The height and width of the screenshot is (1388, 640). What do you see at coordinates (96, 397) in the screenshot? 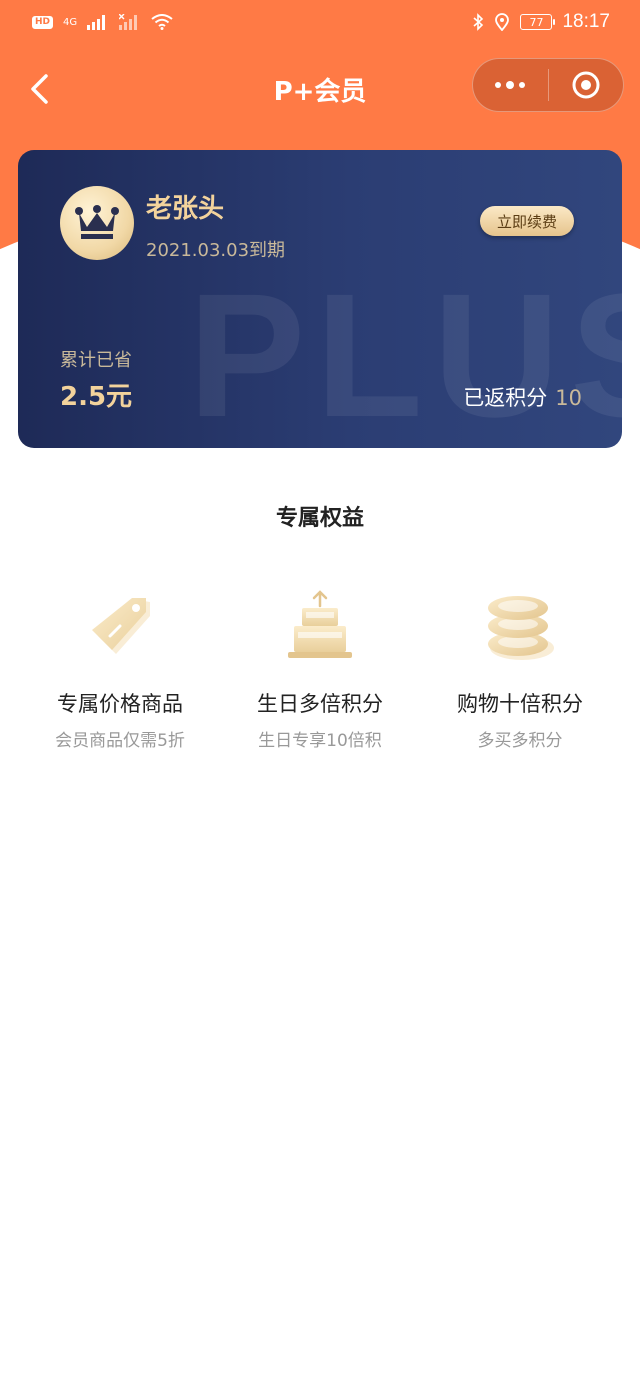
I see `saved-value: 2.5元` at bounding box center [96, 397].